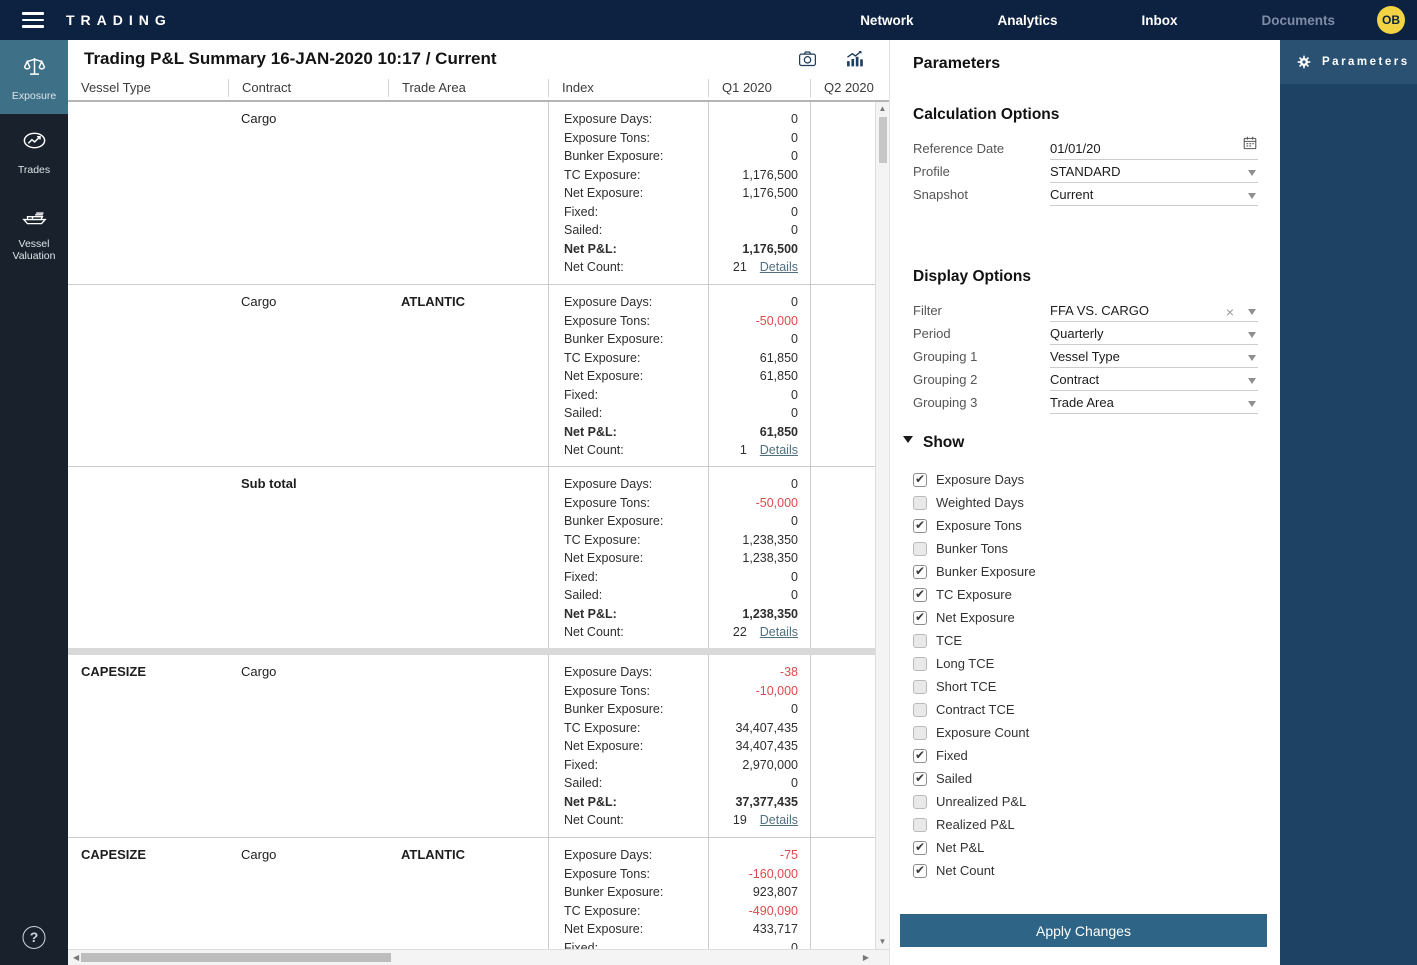 The height and width of the screenshot is (965, 1417). I want to click on avatar: OB, so click(1391, 20).